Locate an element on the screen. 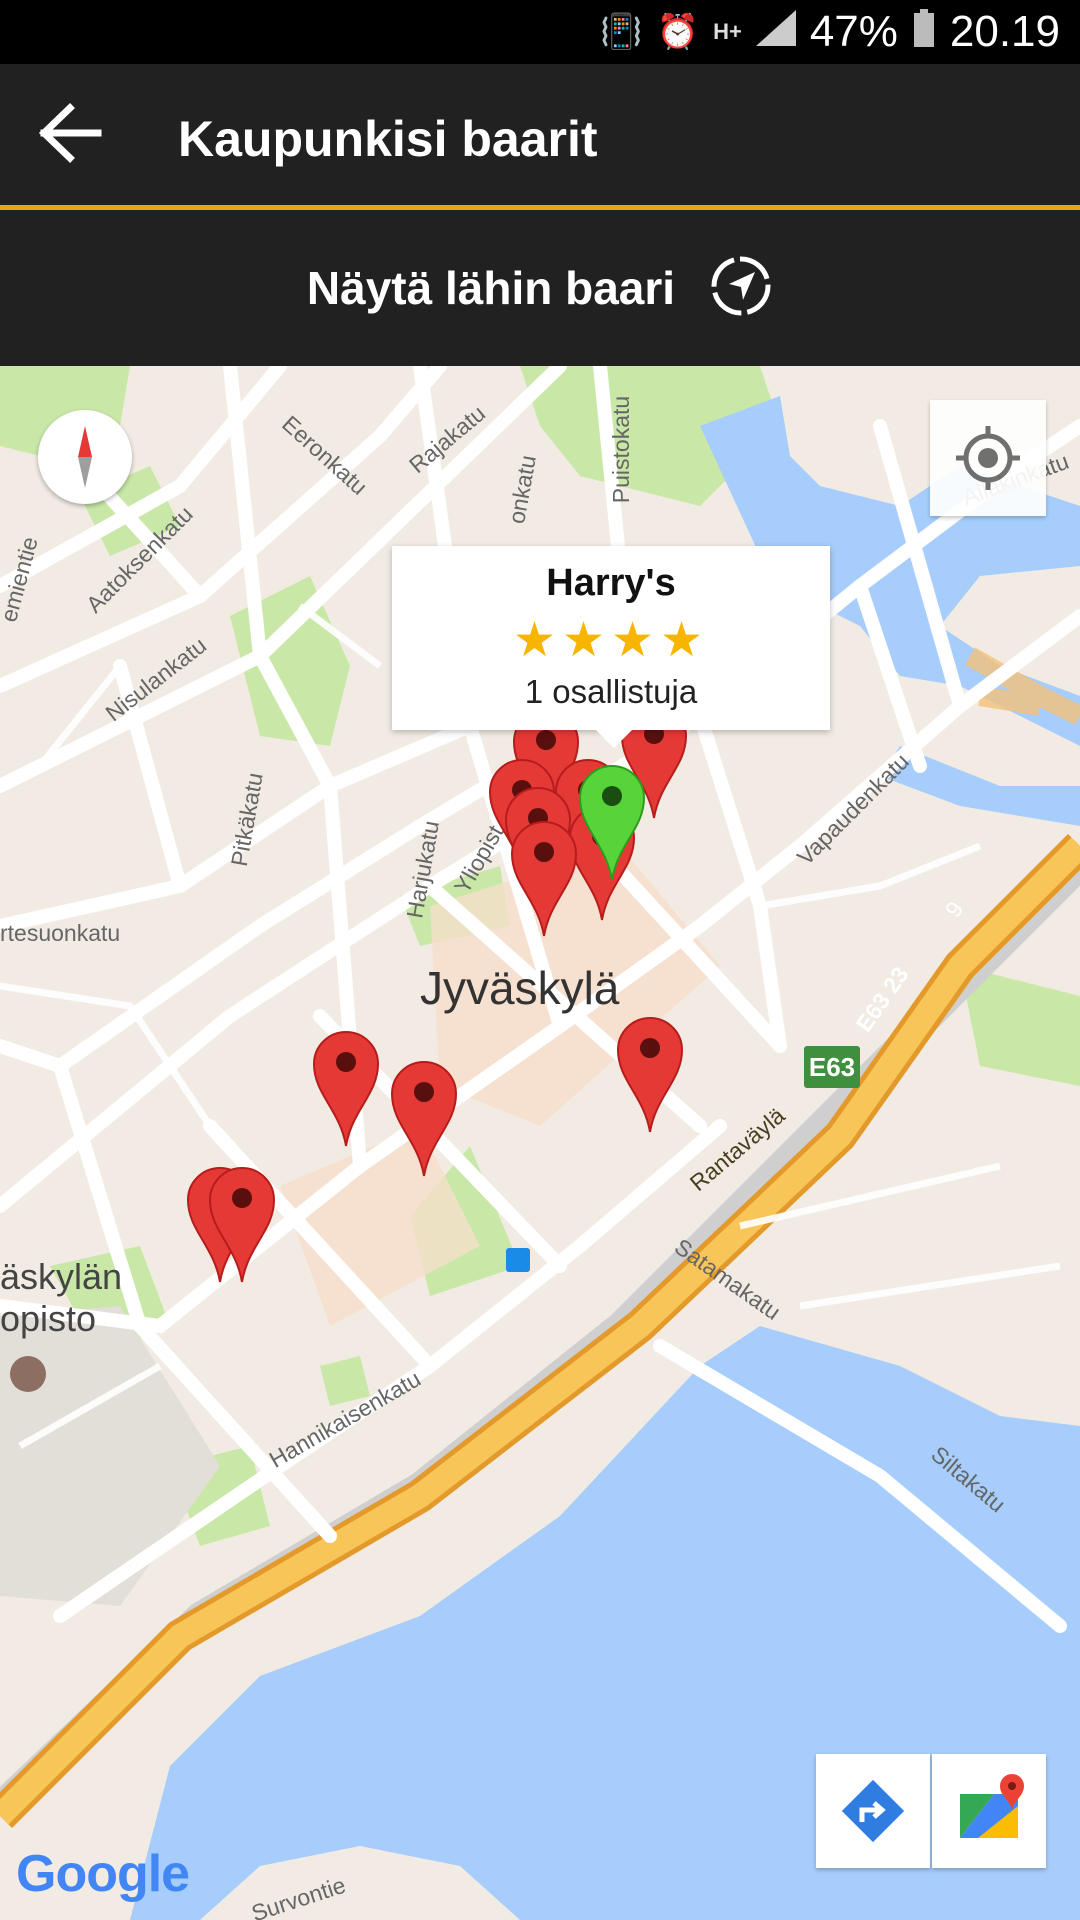 This screenshot has height=1920, width=1080. street-label: rtesuonkatu is located at coordinates (60, 933).